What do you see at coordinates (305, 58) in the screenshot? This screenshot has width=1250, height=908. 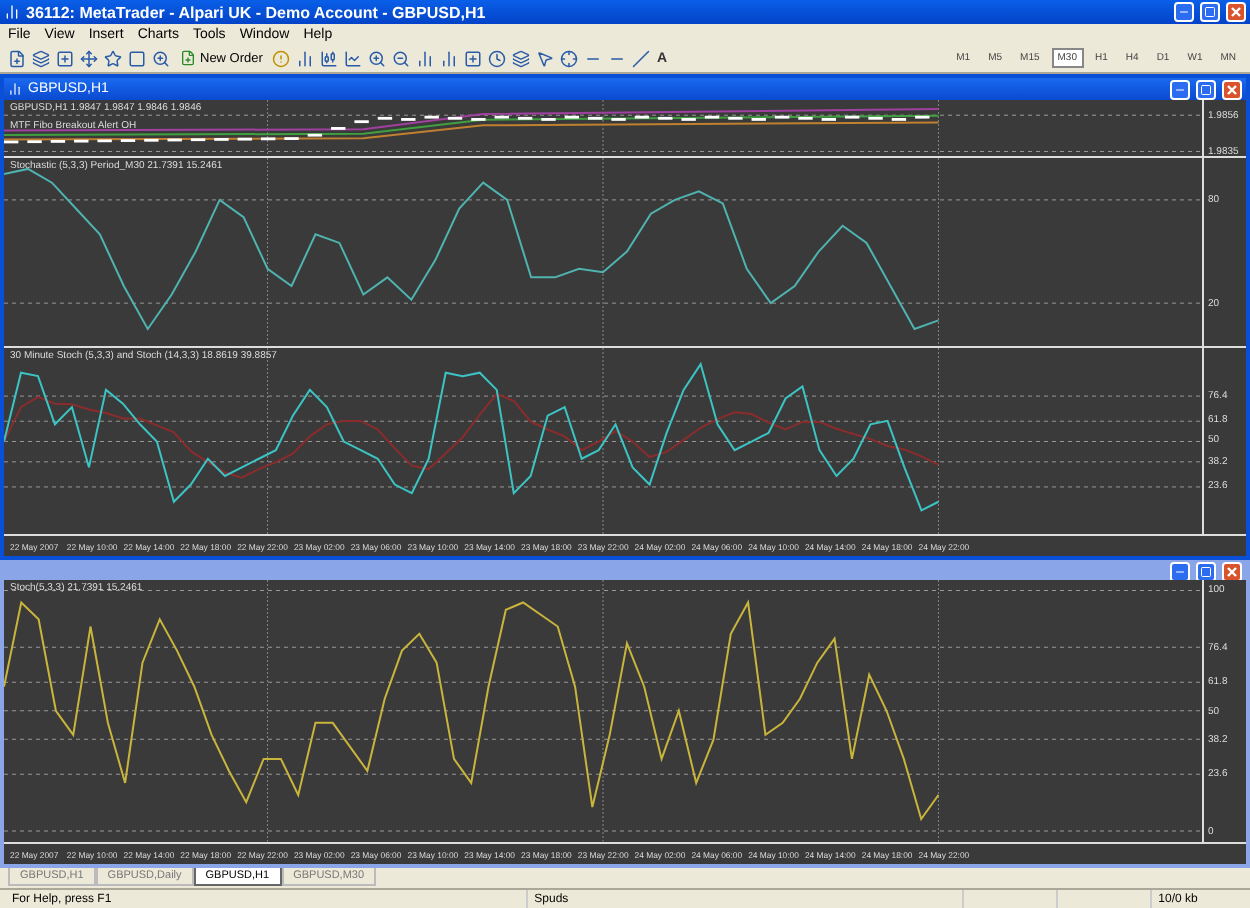 I see `bar-chart-icon` at bounding box center [305, 58].